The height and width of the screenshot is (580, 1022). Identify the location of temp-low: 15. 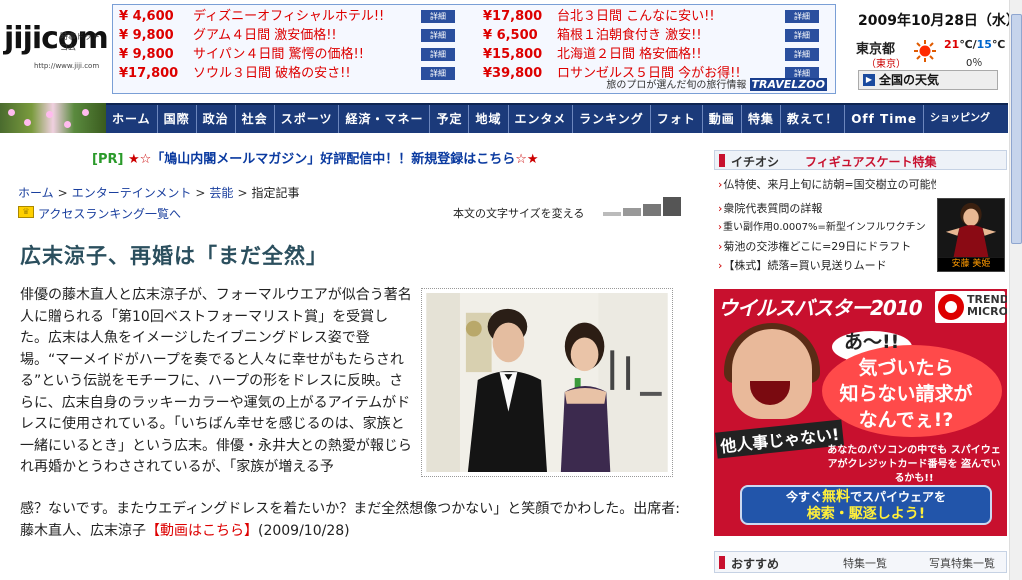
(984, 44).